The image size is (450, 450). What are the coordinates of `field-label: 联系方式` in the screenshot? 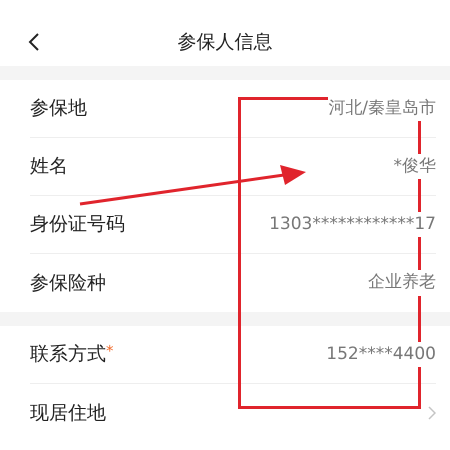 It's located at (68, 355).